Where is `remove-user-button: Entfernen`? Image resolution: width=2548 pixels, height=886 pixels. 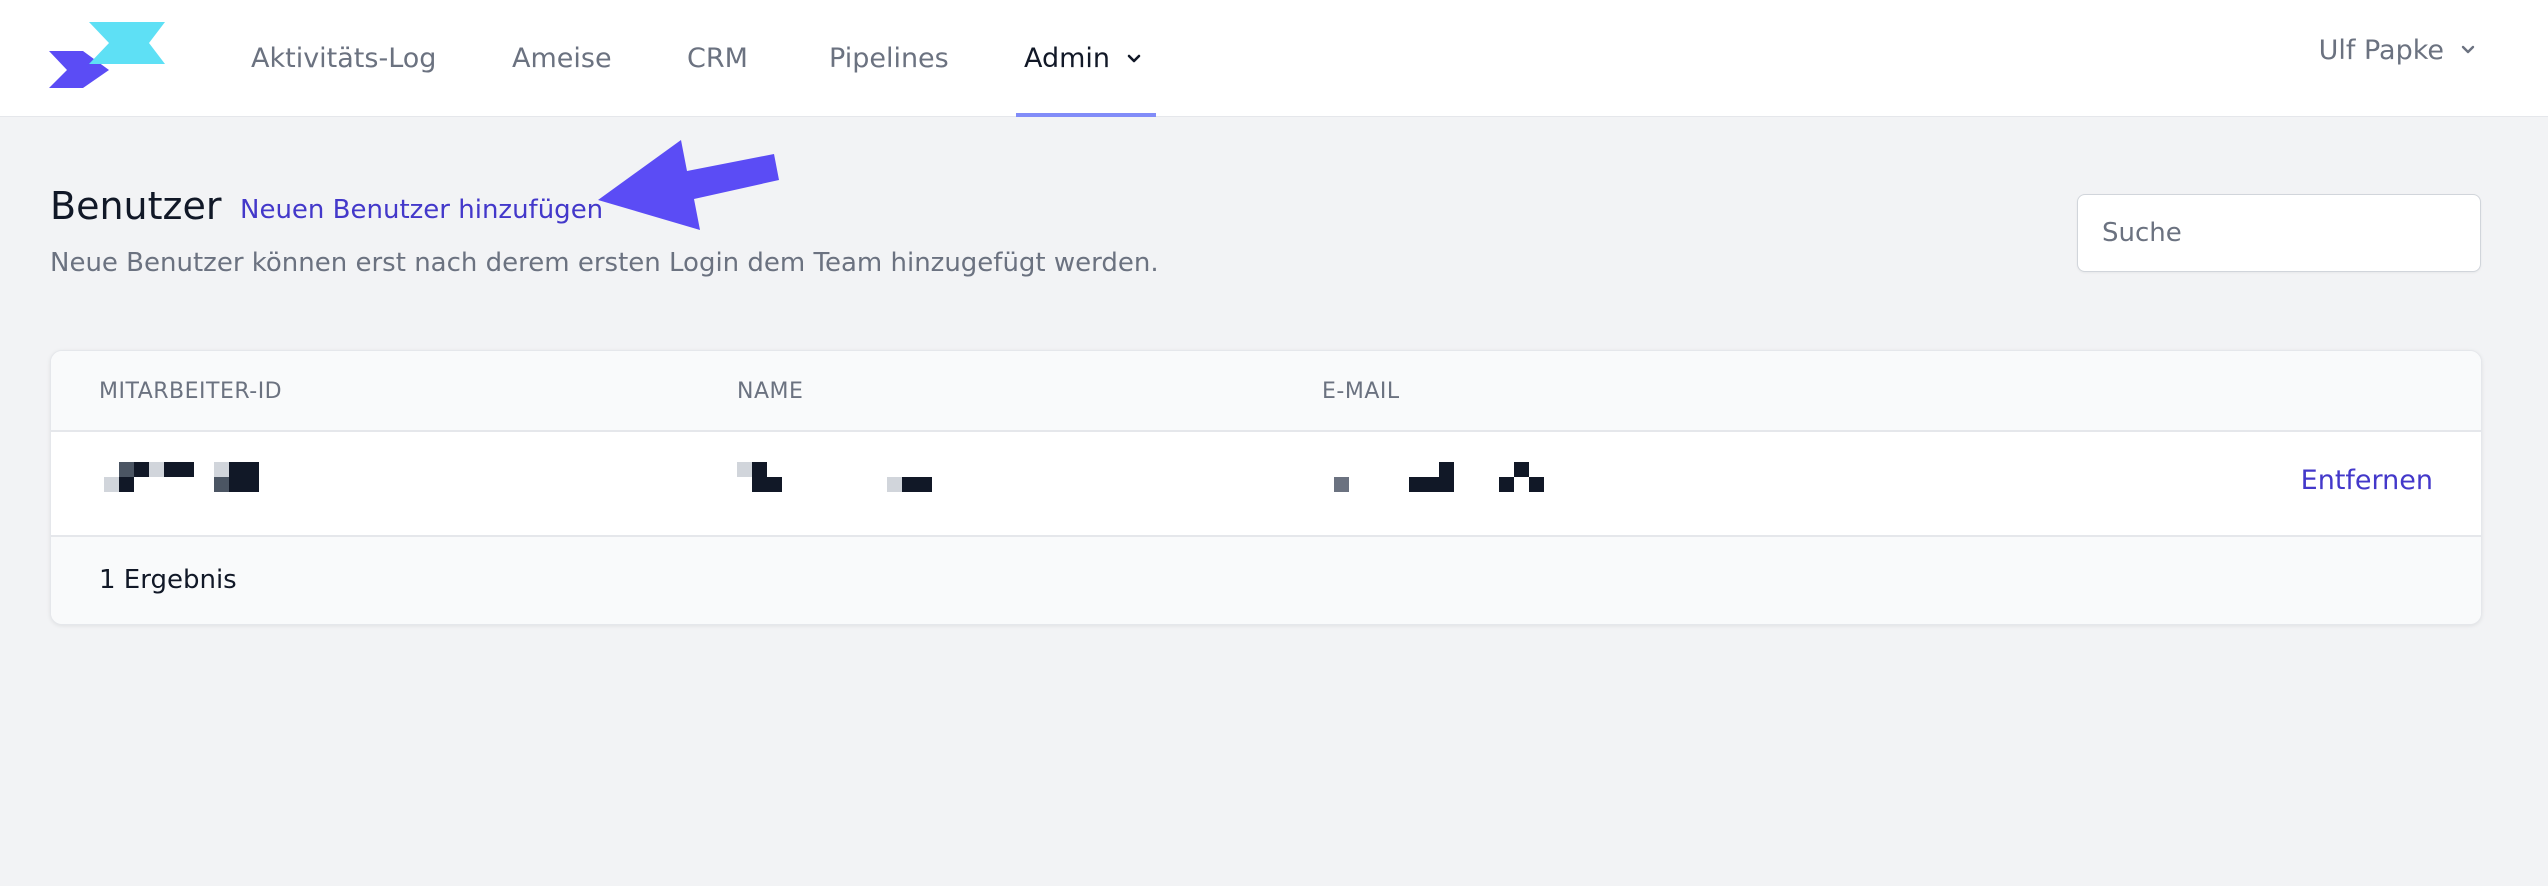 remove-user-button: Entfernen is located at coordinates (2367, 480).